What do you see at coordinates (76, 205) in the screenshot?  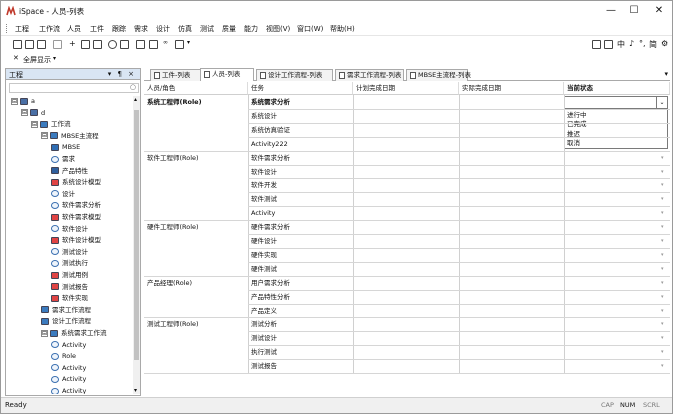 I see `tree-node: 软件需求分析` at bounding box center [76, 205].